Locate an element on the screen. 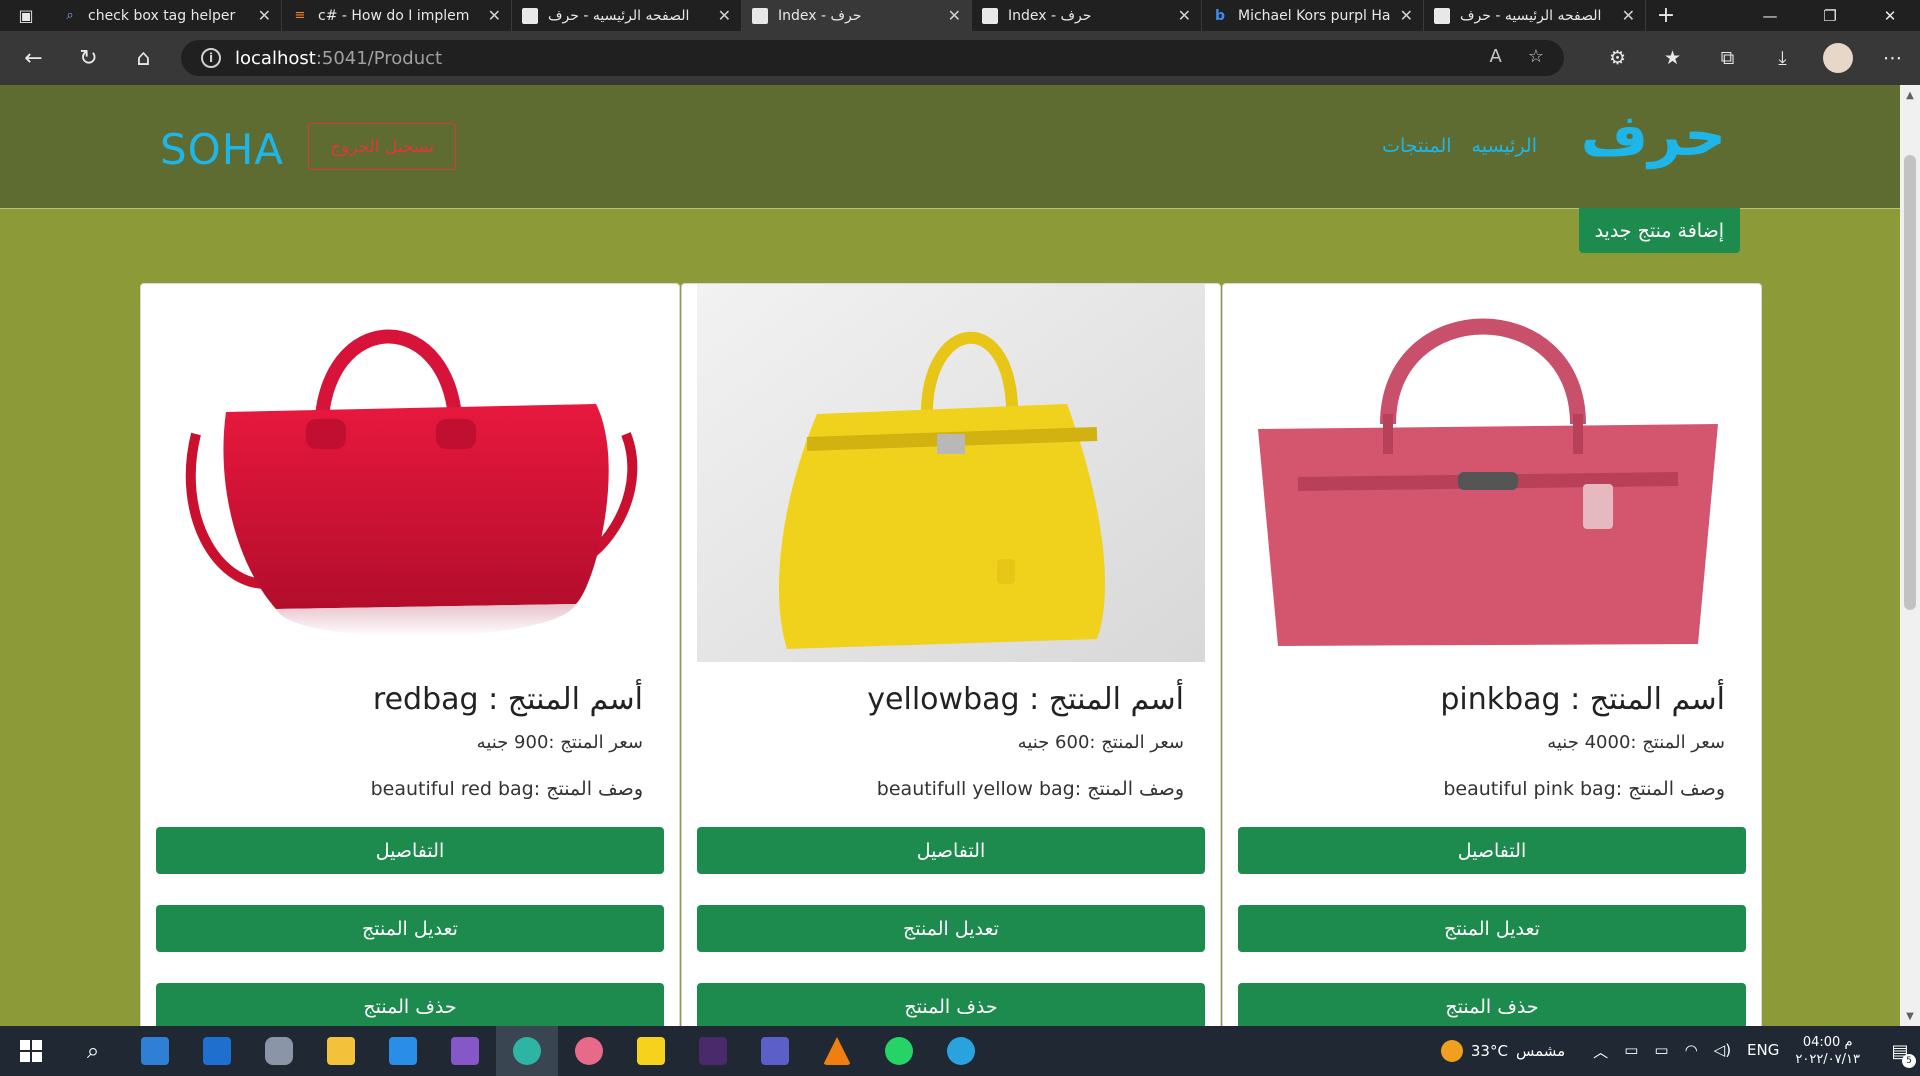  tab-title: Michael Kors purpl Ha is located at coordinates (1314, 15).